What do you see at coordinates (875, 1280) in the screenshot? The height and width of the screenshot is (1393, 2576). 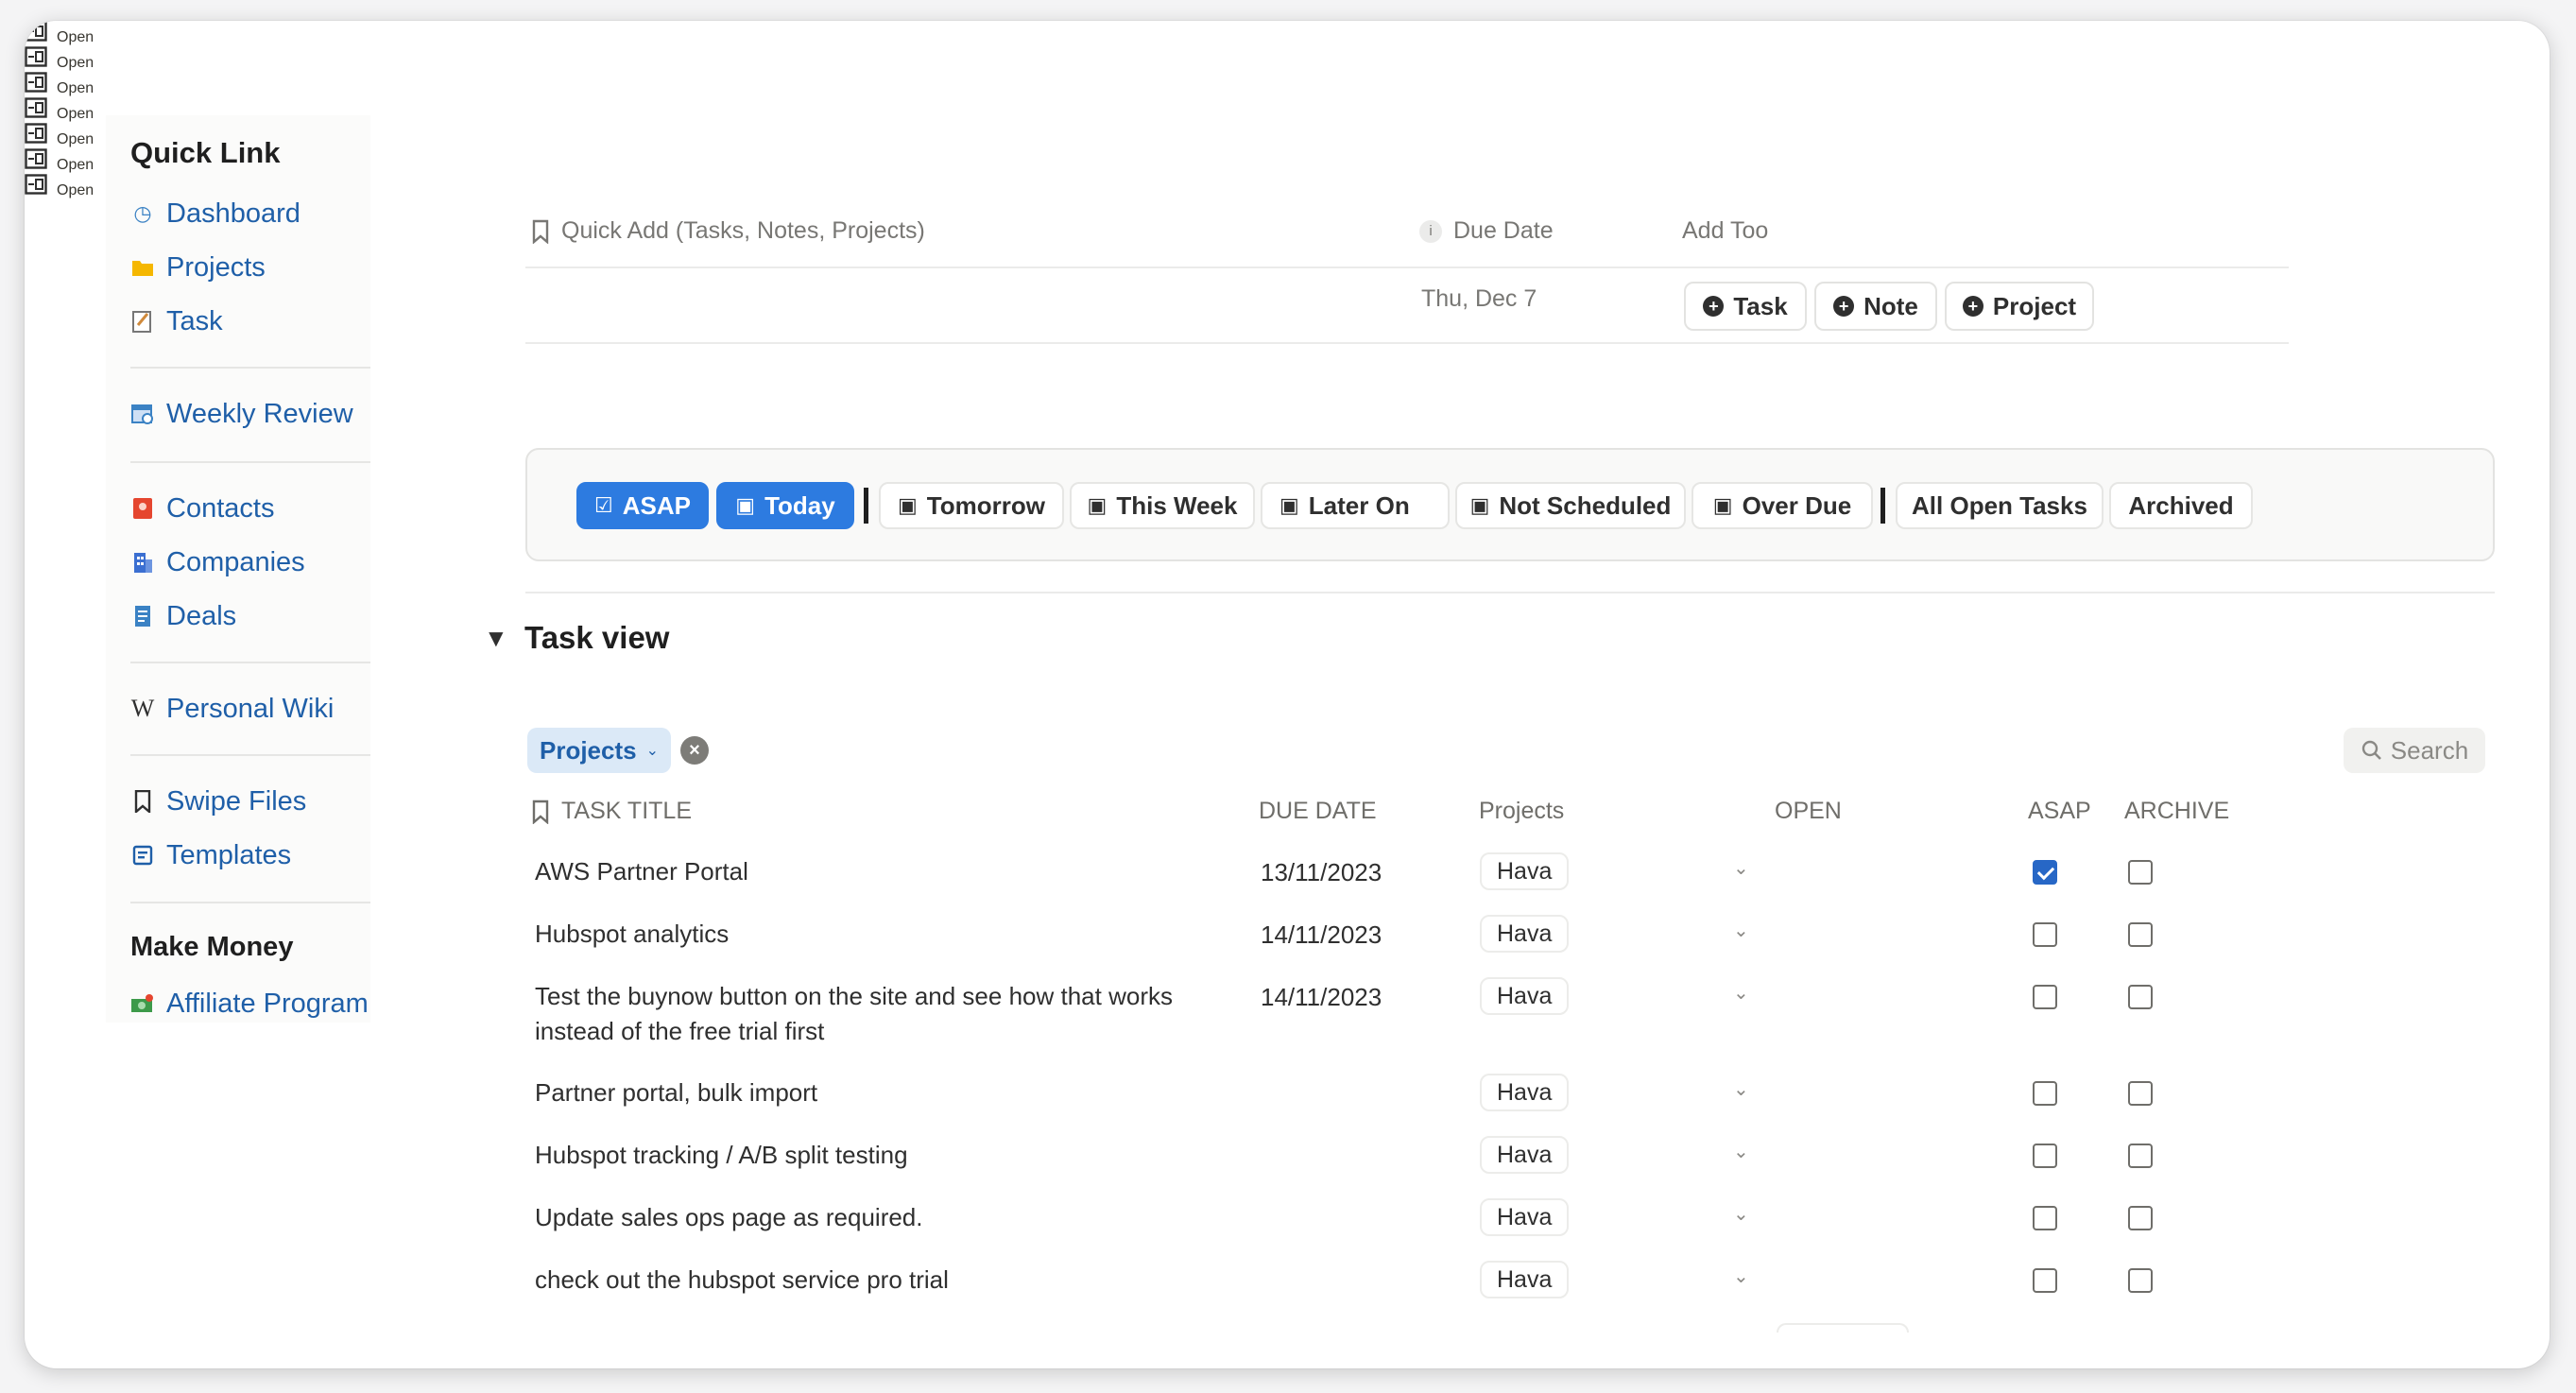 I see `task-title: check out the hubspot service pro trial` at bounding box center [875, 1280].